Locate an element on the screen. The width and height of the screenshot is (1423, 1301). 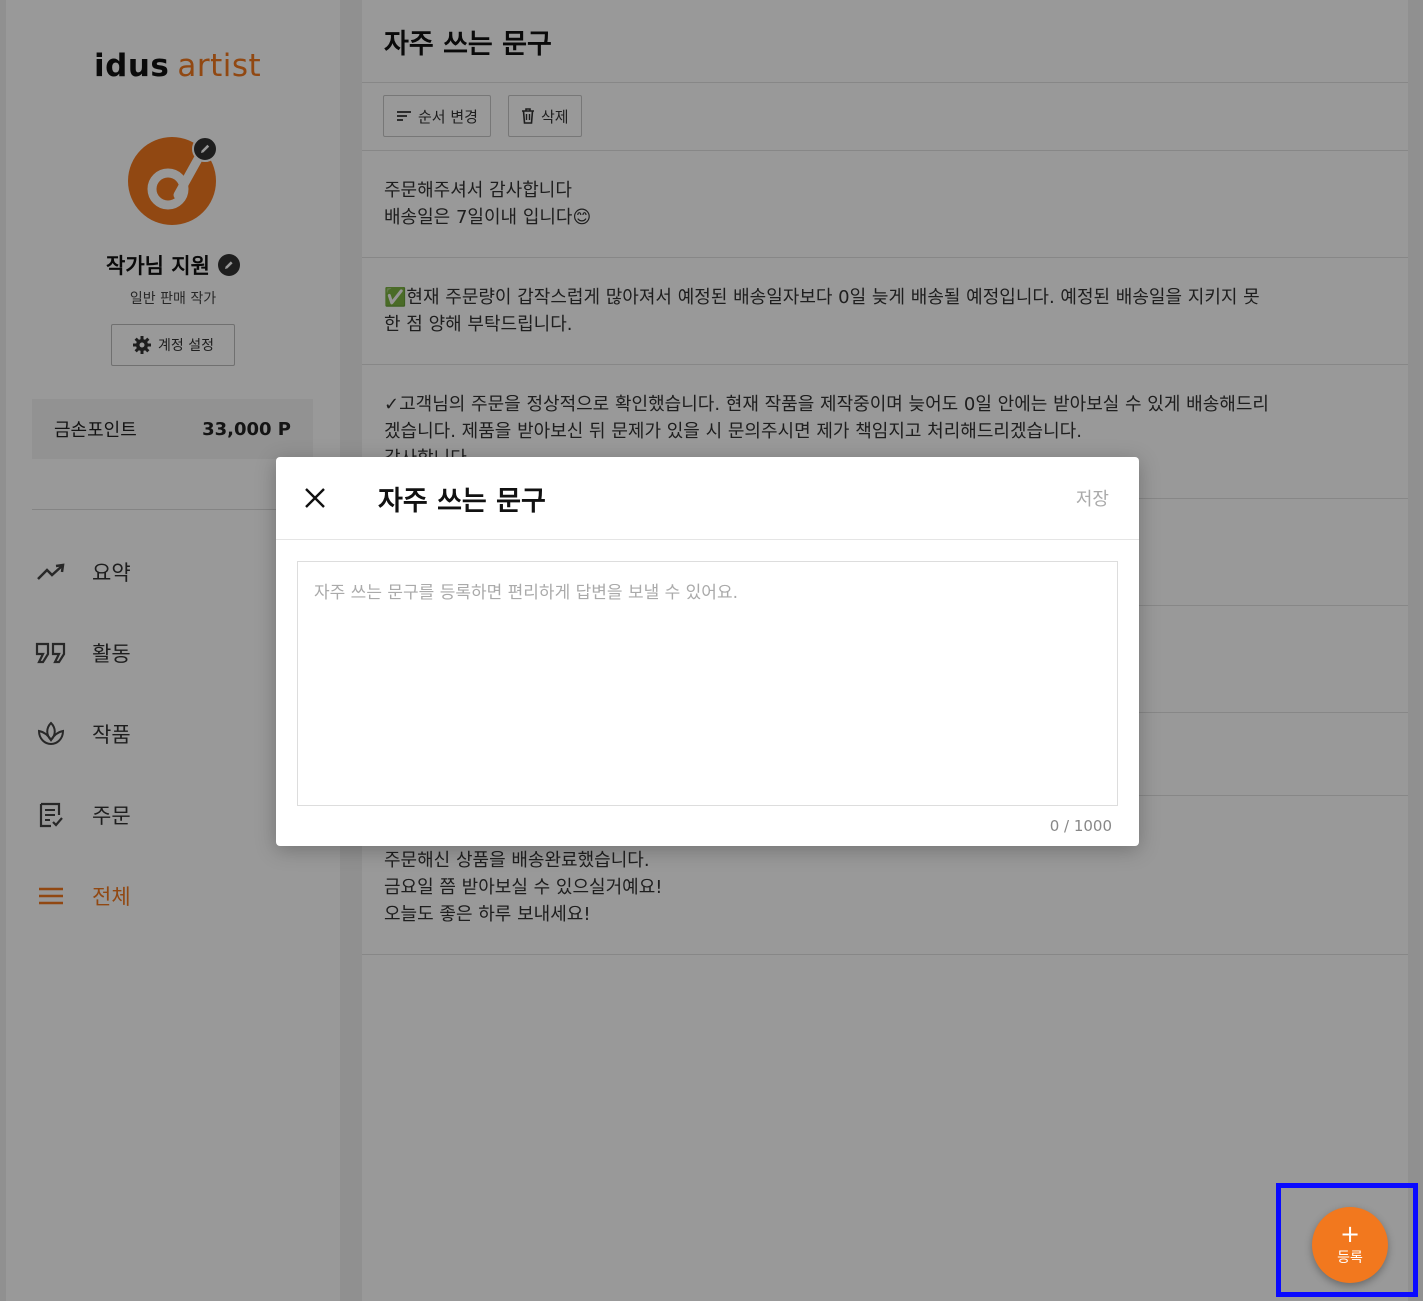
phrase-textarea is located at coordinates (707, 683).